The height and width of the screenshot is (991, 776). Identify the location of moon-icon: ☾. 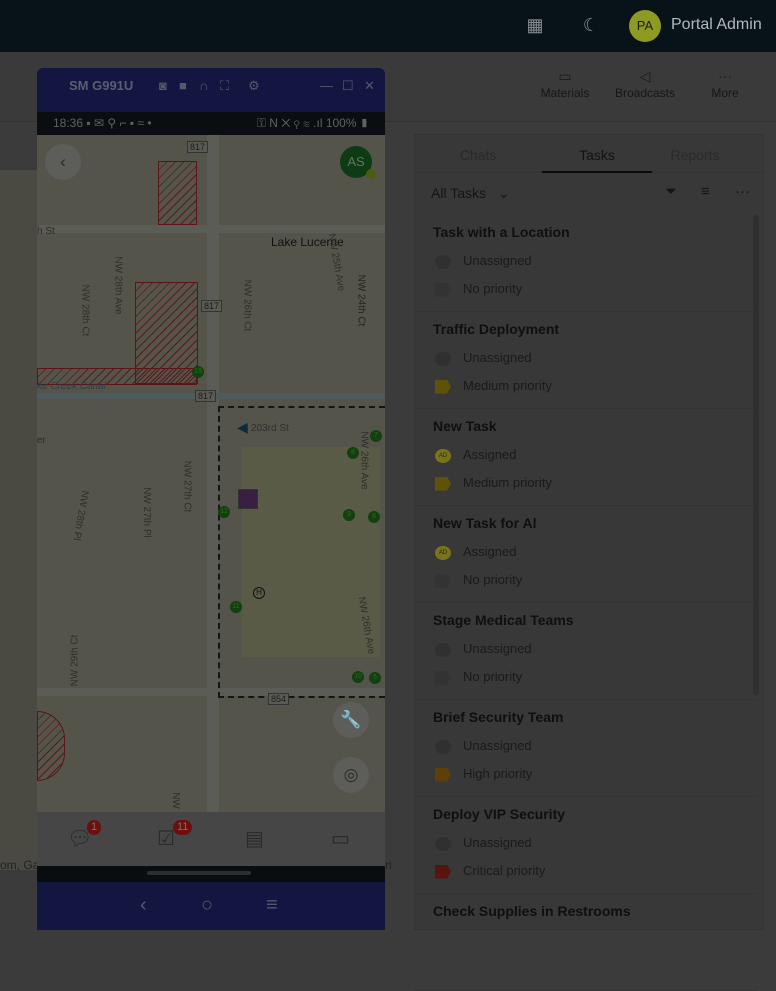
(591, 25).